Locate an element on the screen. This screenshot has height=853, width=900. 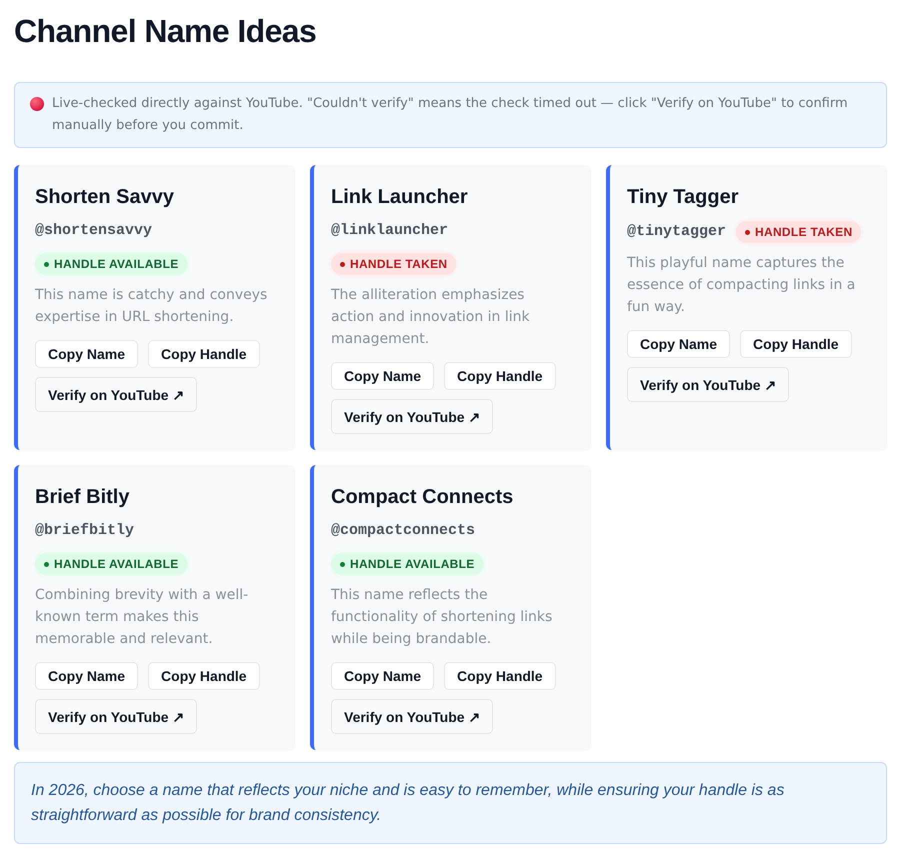
card-title: Brief Bitly is located at coordinates (82, 497).